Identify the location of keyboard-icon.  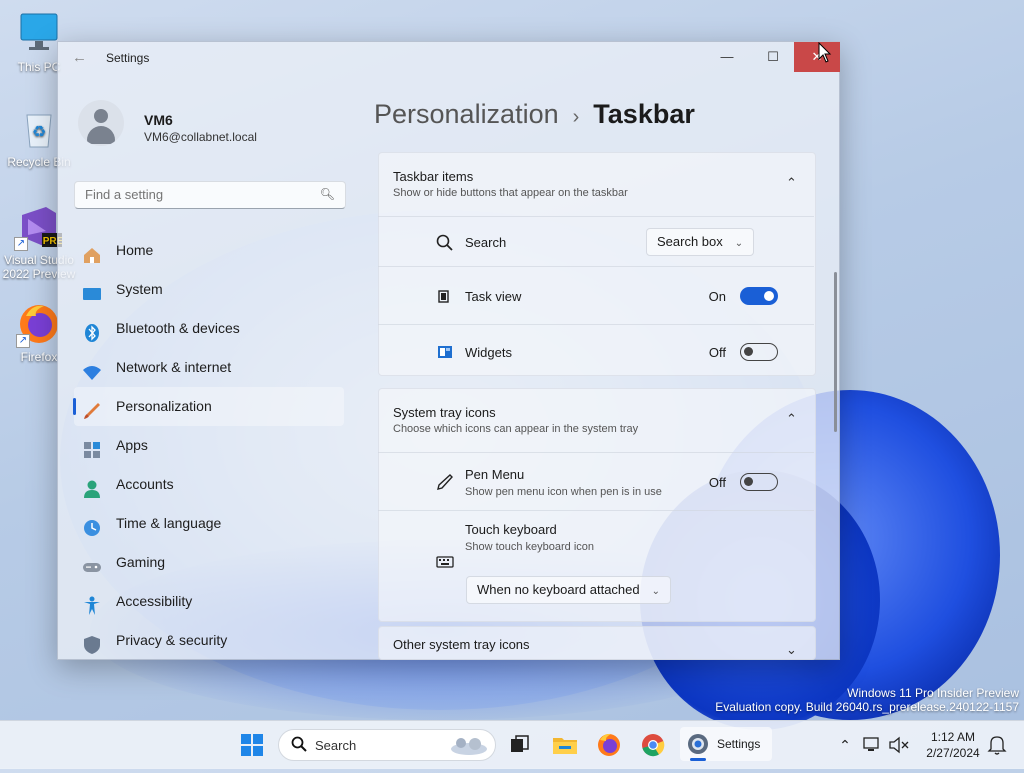
(445, 562).